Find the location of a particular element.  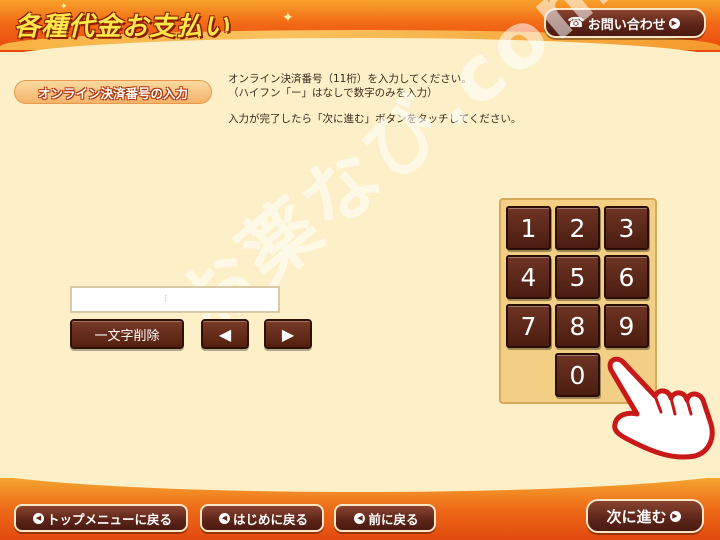

payment-number-input: ⁝ is located at coordinates (175, 299).